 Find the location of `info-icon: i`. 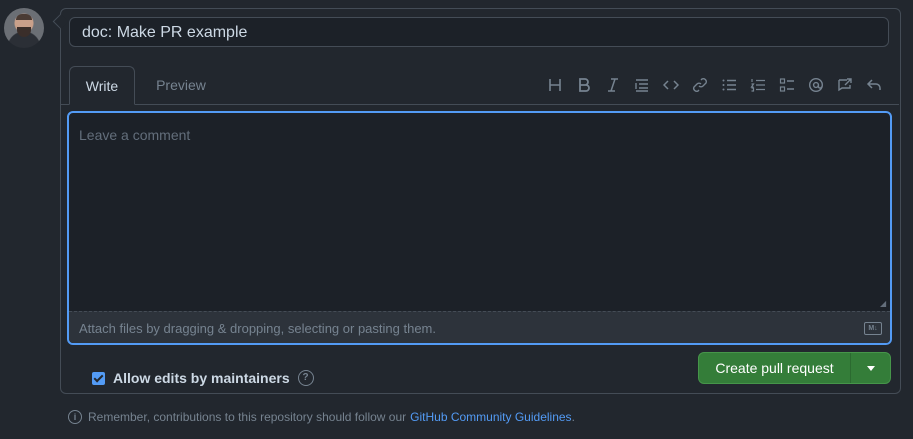

info-icon: i is located at coordinates (75, 417).